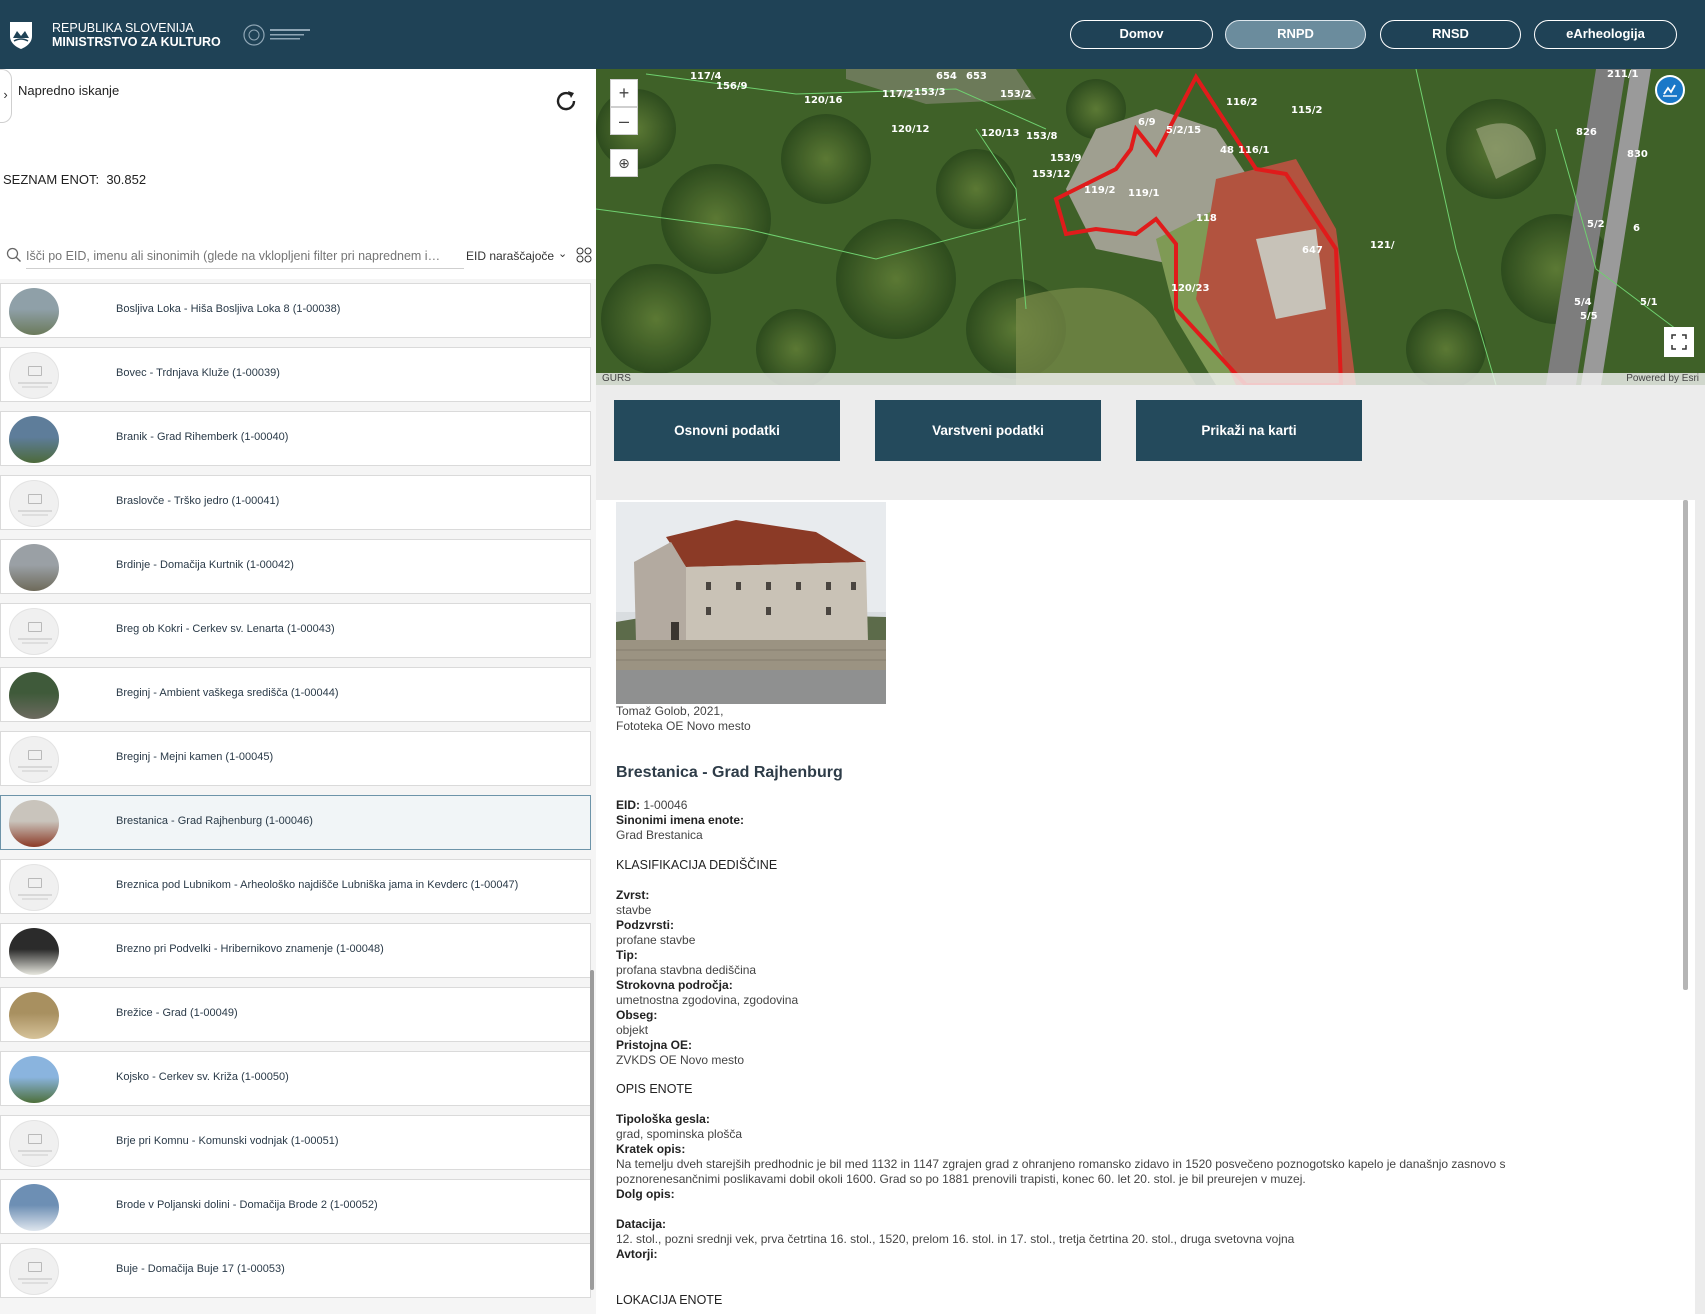 The height and width of the screenshot is (1314, 1705). I want to click on caption-line-2: Fototeka OE Novo mesto, so click(683, 726).